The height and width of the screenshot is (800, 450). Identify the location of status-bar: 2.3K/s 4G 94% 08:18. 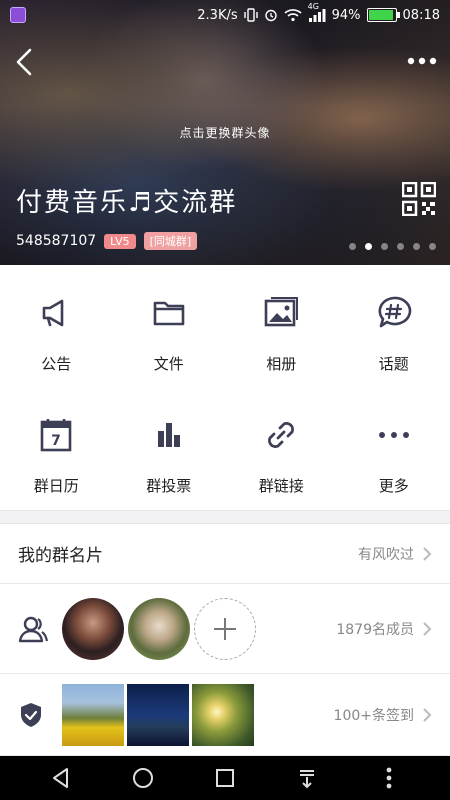
(225, 15).